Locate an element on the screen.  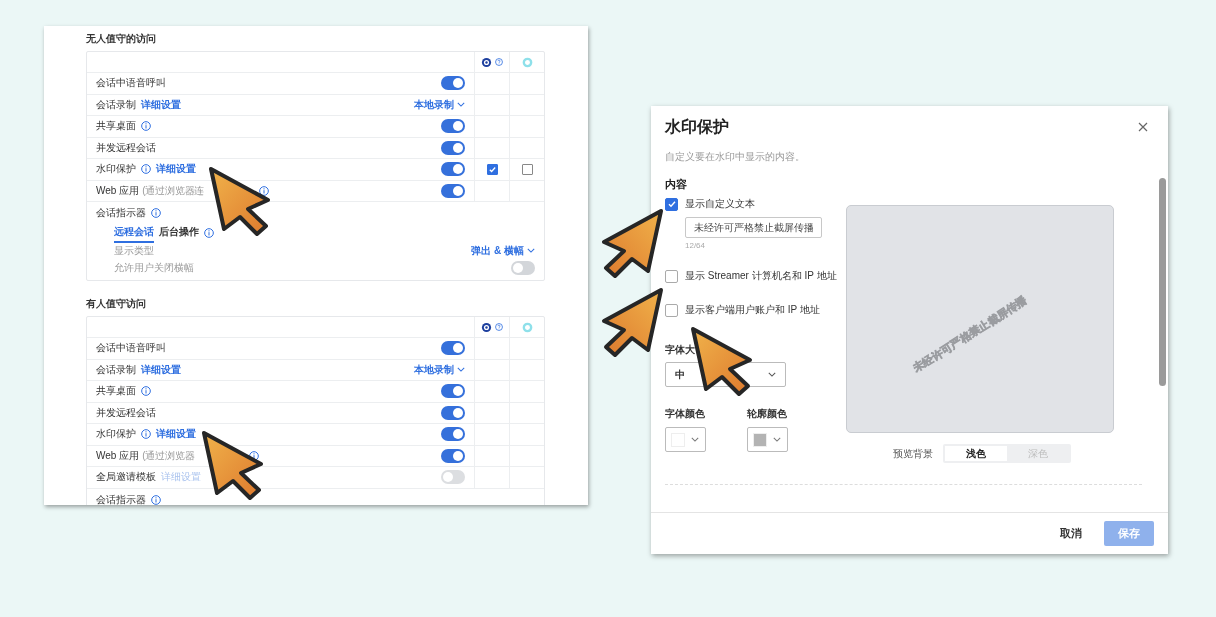
close-icon is located at coordinates (1143, 127).